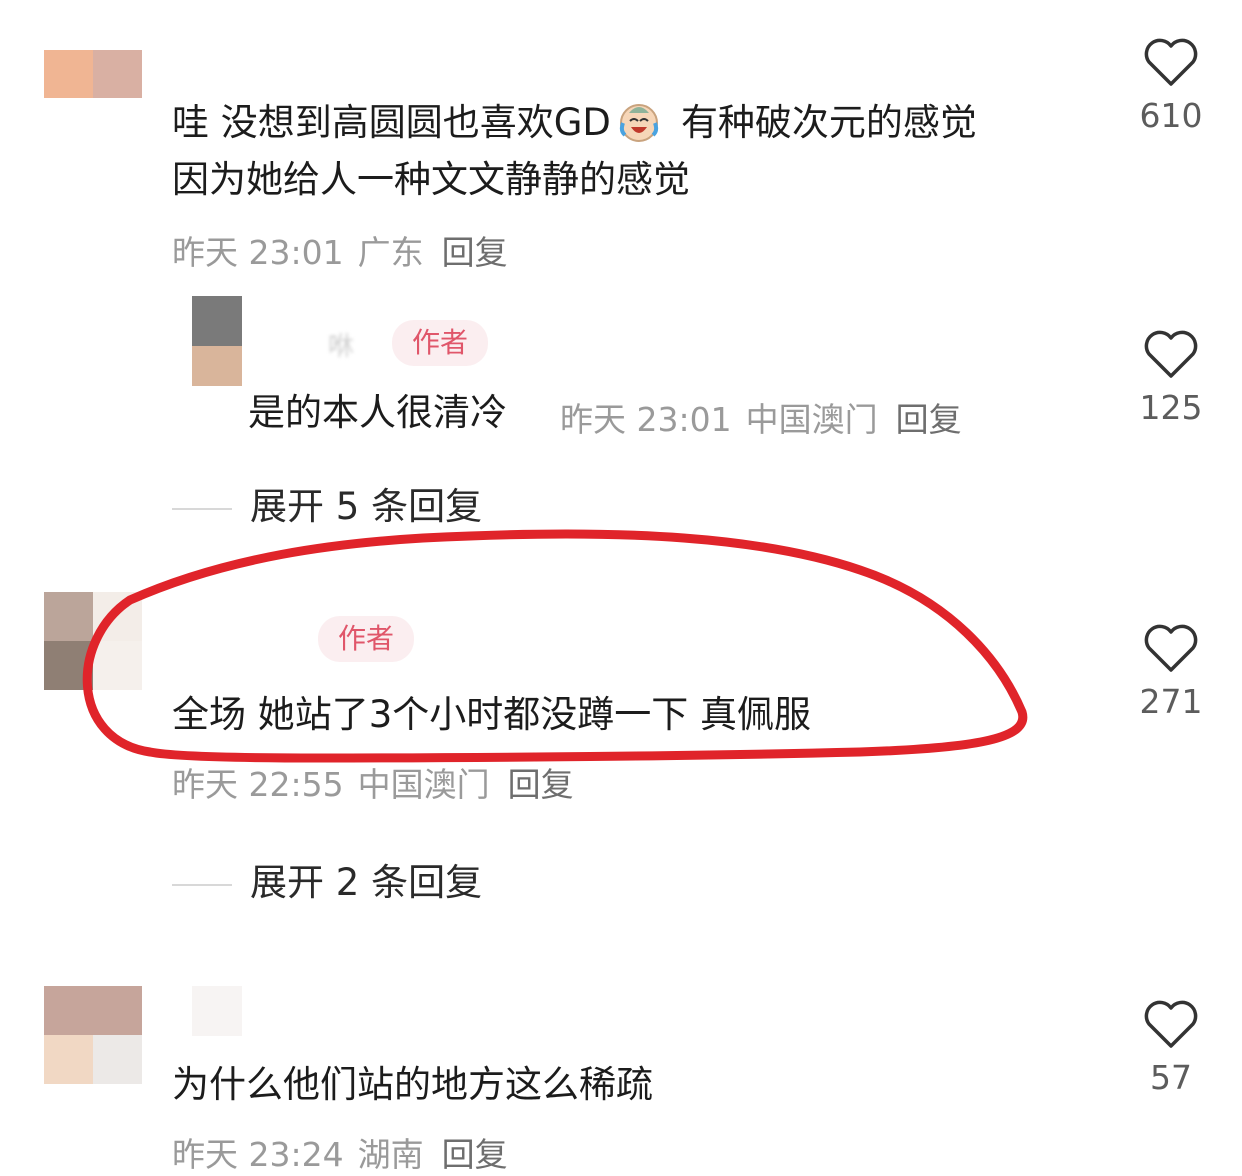 The image size is (1242, 1176). Describe the element at coordinates (341, 344) in the screenshot. I see `username: 咻` at that location.